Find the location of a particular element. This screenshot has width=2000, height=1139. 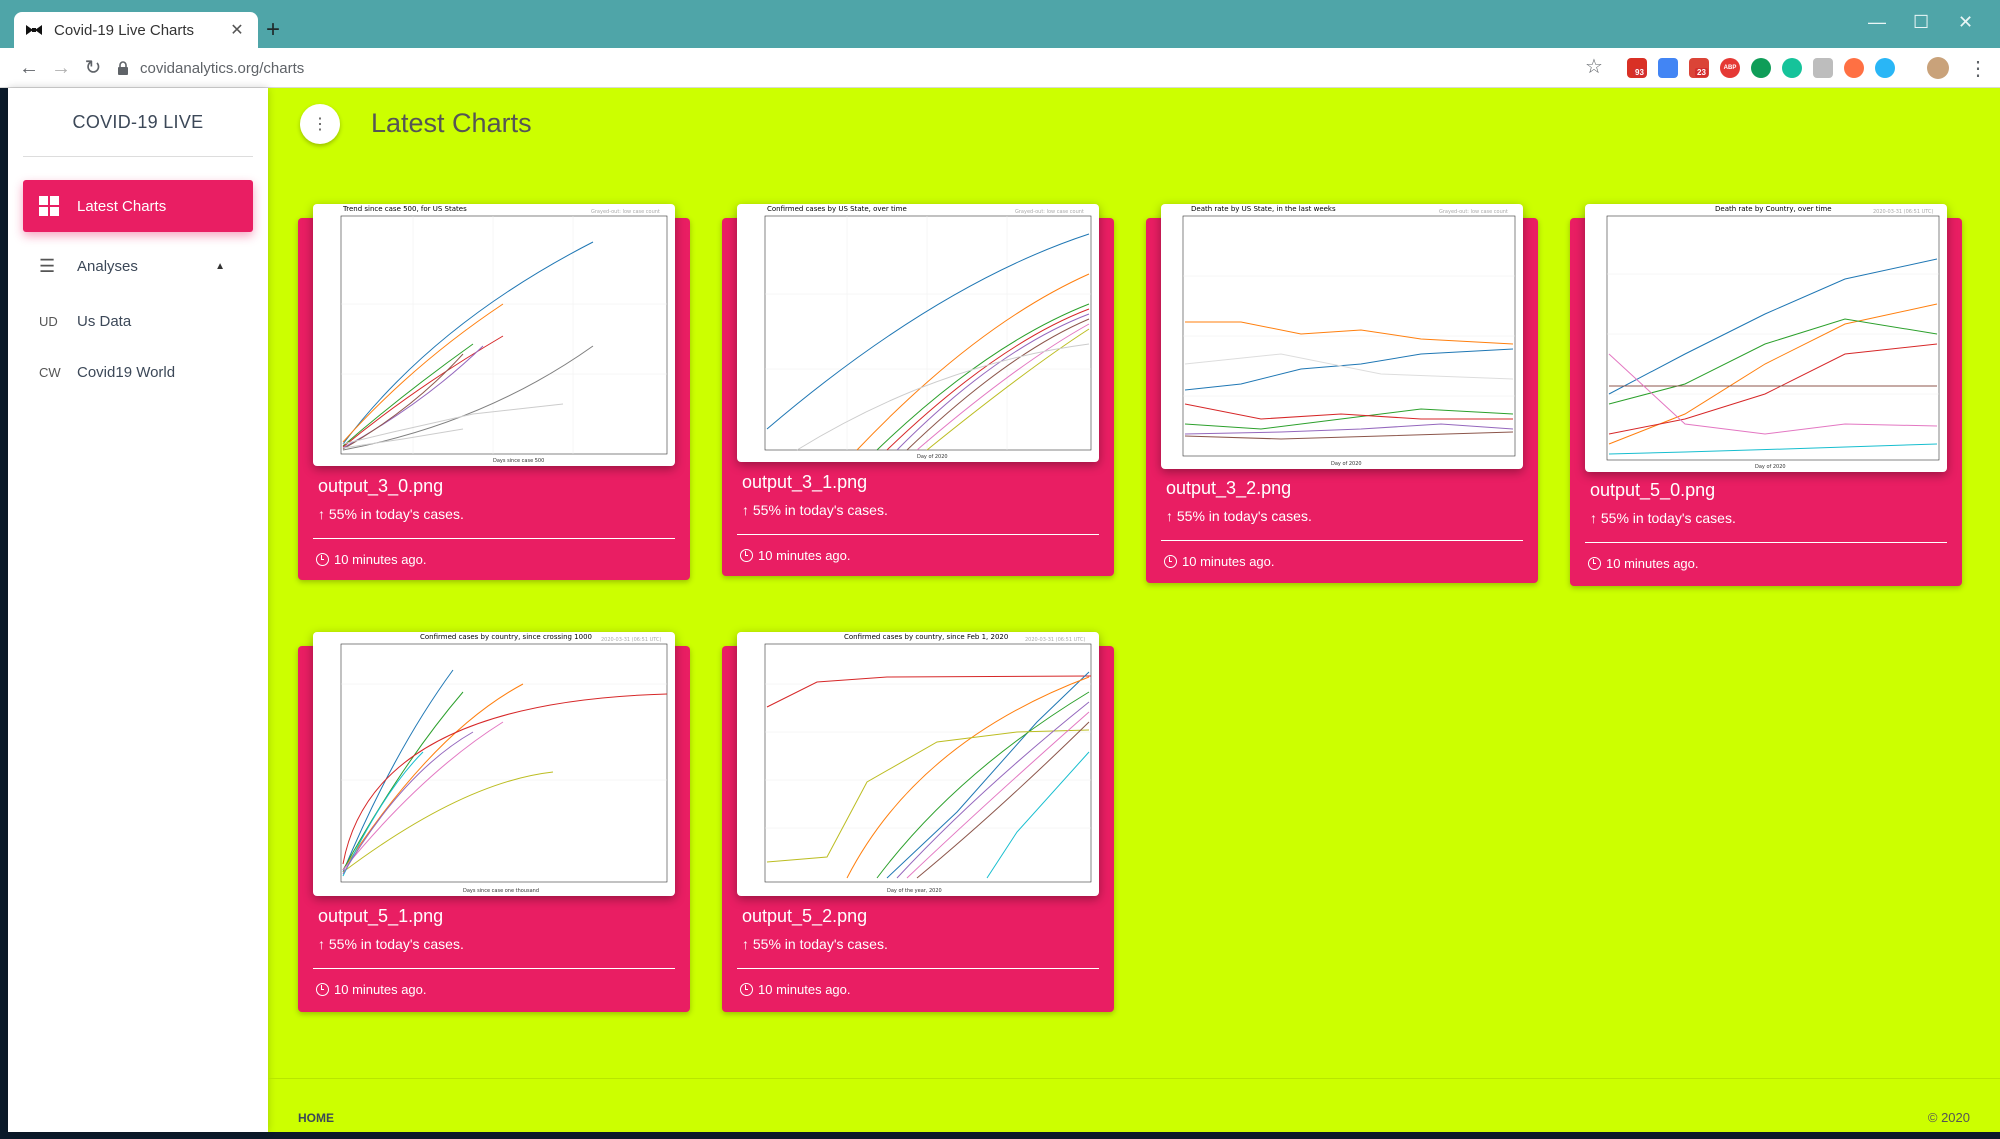

close-tab-icon: ✕ is located at coordinates (237, 30).